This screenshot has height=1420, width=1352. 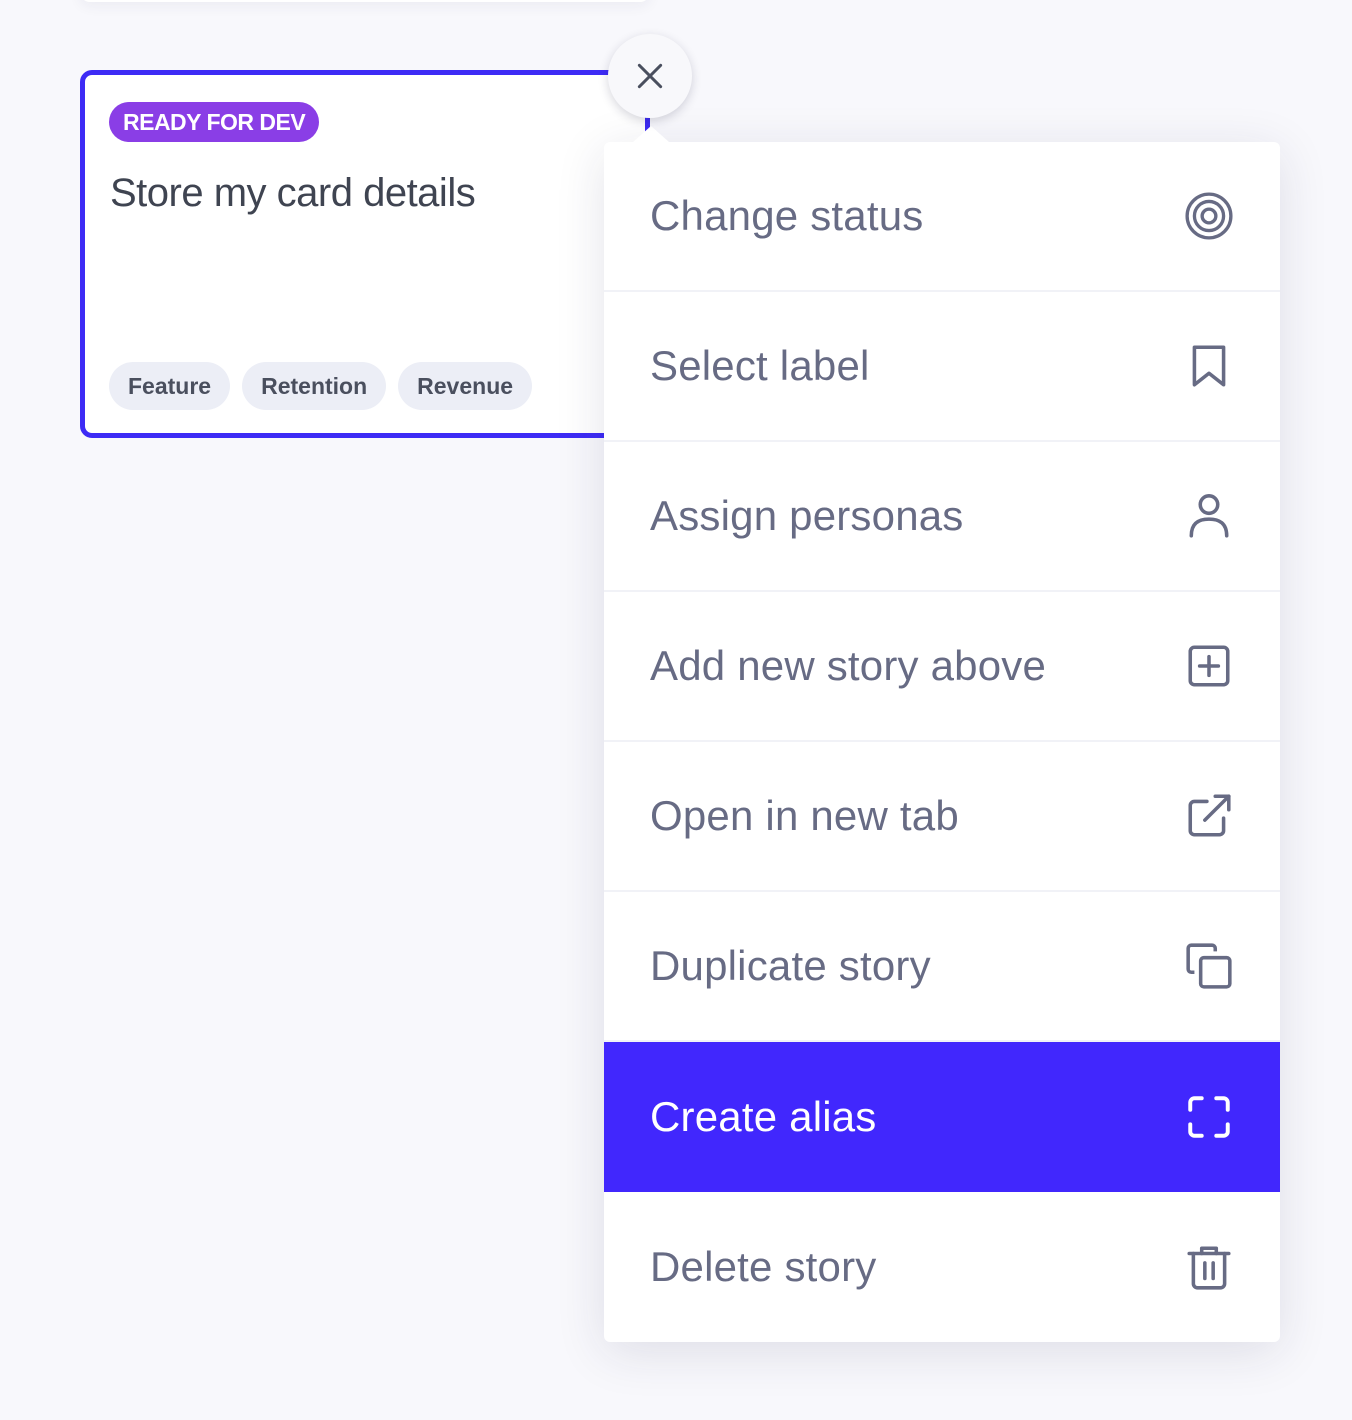 I want to click on menu-item-label: Add new story above, so click(x=848, y=665).